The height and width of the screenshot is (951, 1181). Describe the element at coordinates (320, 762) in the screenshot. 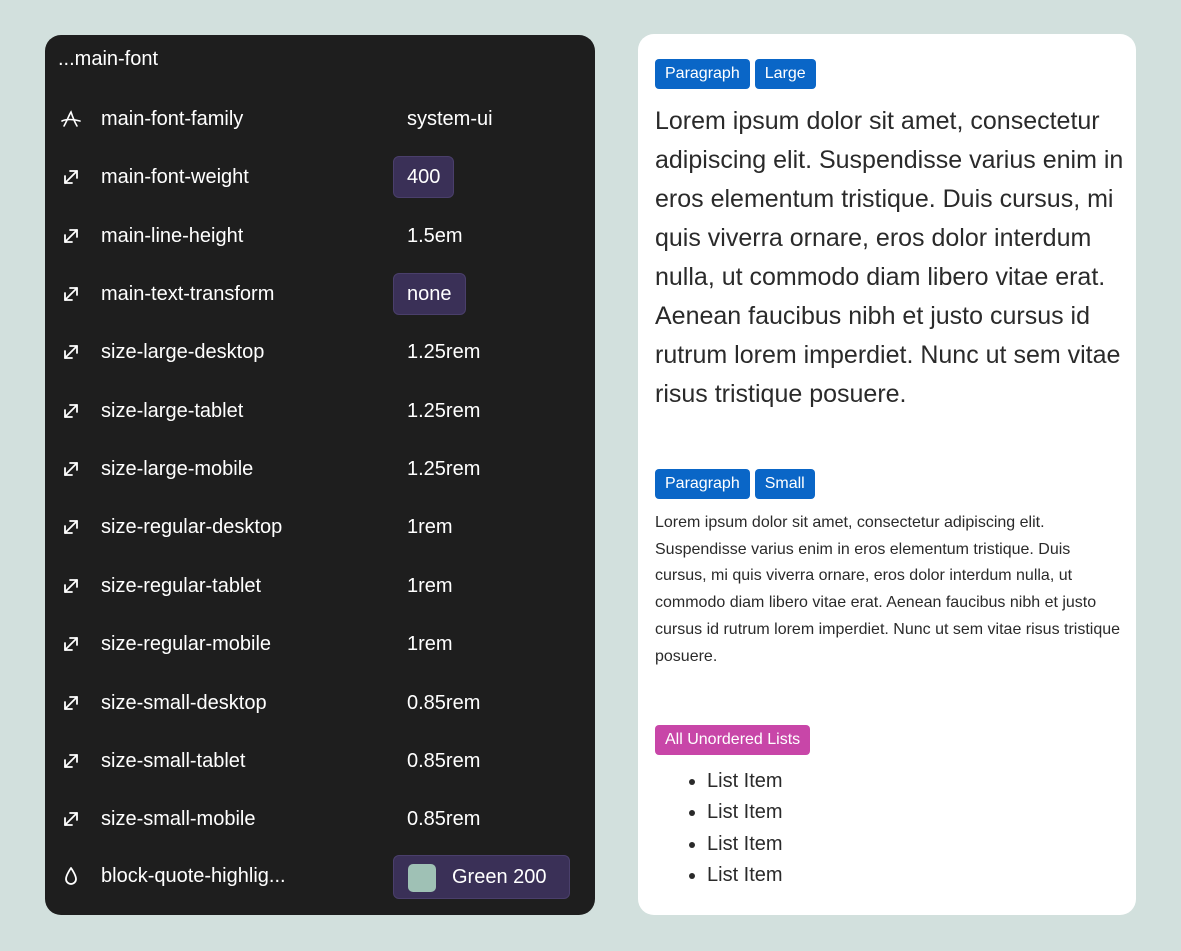

I see `variable-row-size-small-tablet: size-small-tablet 0.85rem` at that location.